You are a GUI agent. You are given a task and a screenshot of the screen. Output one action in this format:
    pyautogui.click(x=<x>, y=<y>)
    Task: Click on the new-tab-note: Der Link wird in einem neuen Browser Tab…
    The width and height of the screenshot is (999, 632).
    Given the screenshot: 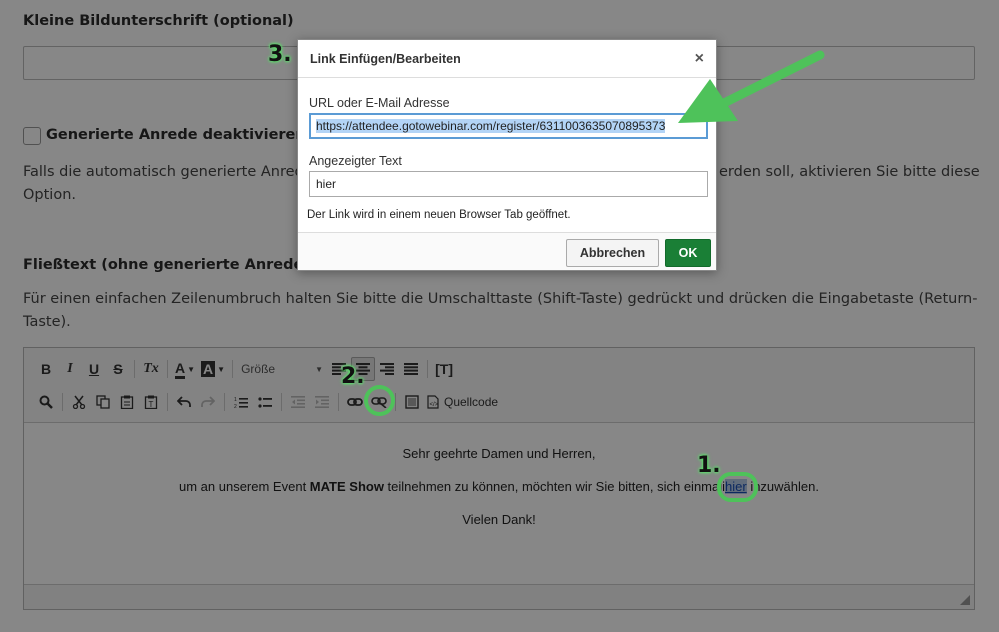 What is the action you would take?
    pyautogui.click(x=439, y=215)
    